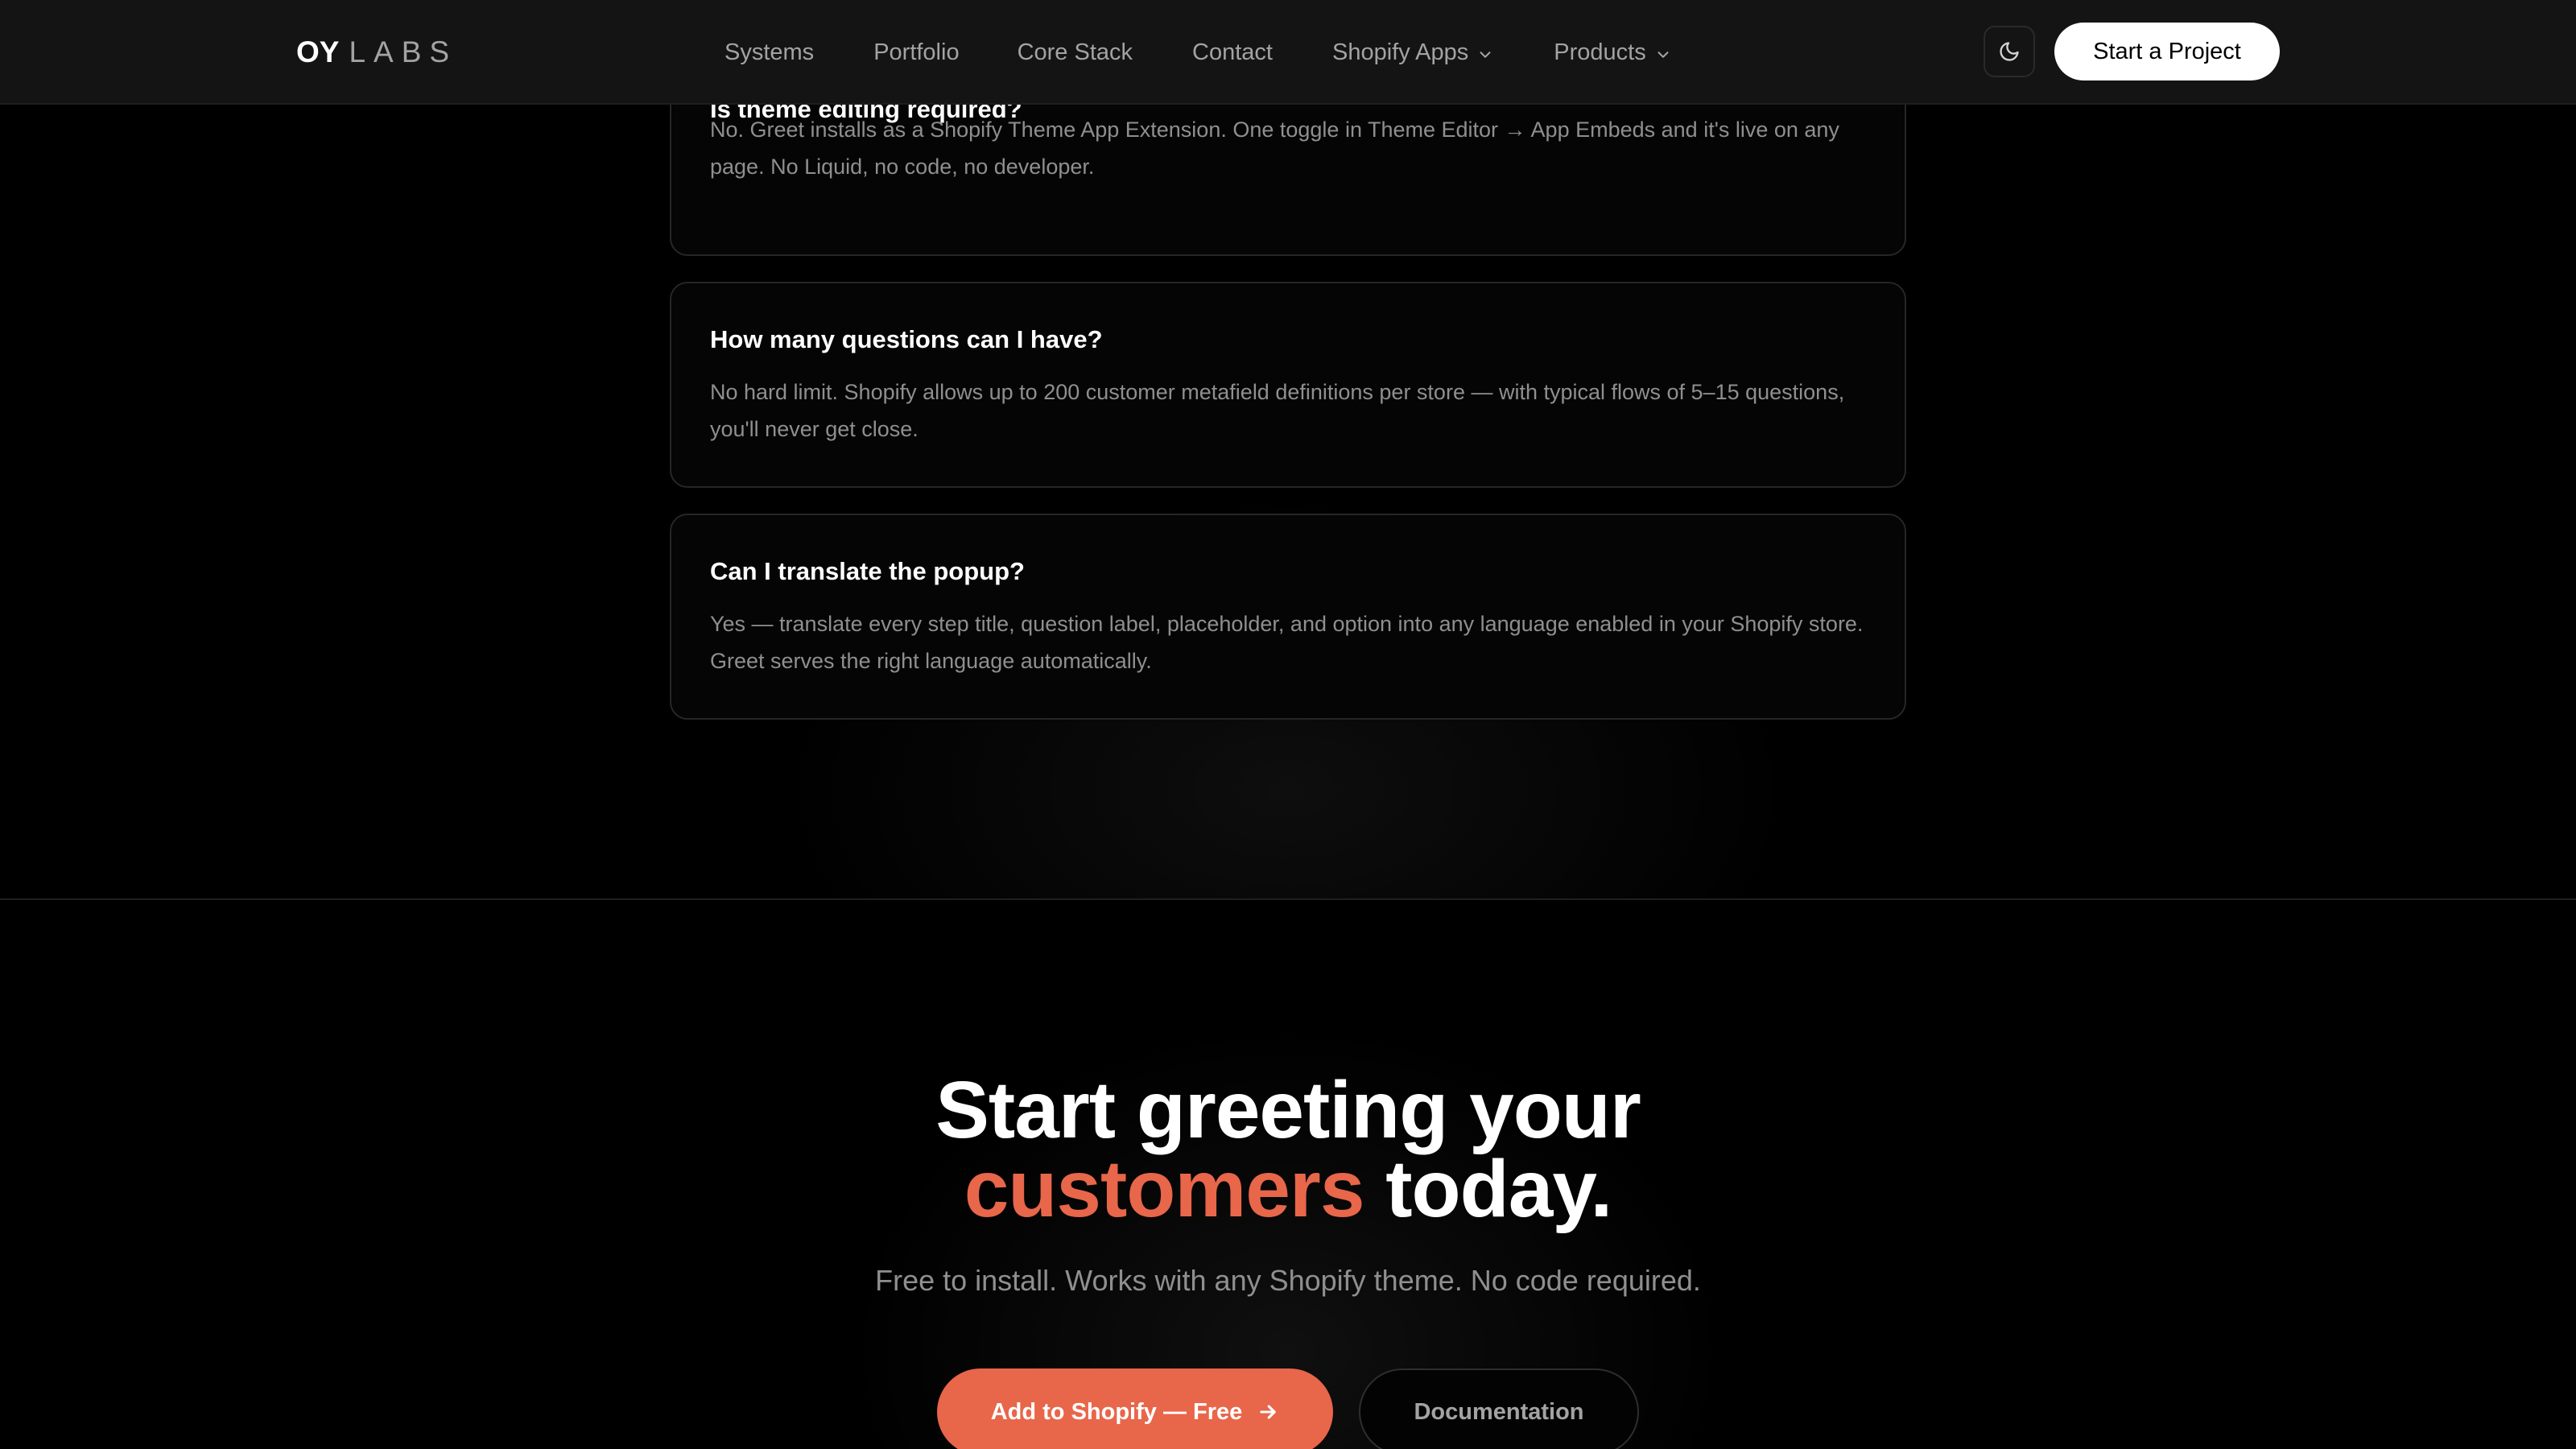  I want to click on arrow-right-icon, so click(1268, 1412).